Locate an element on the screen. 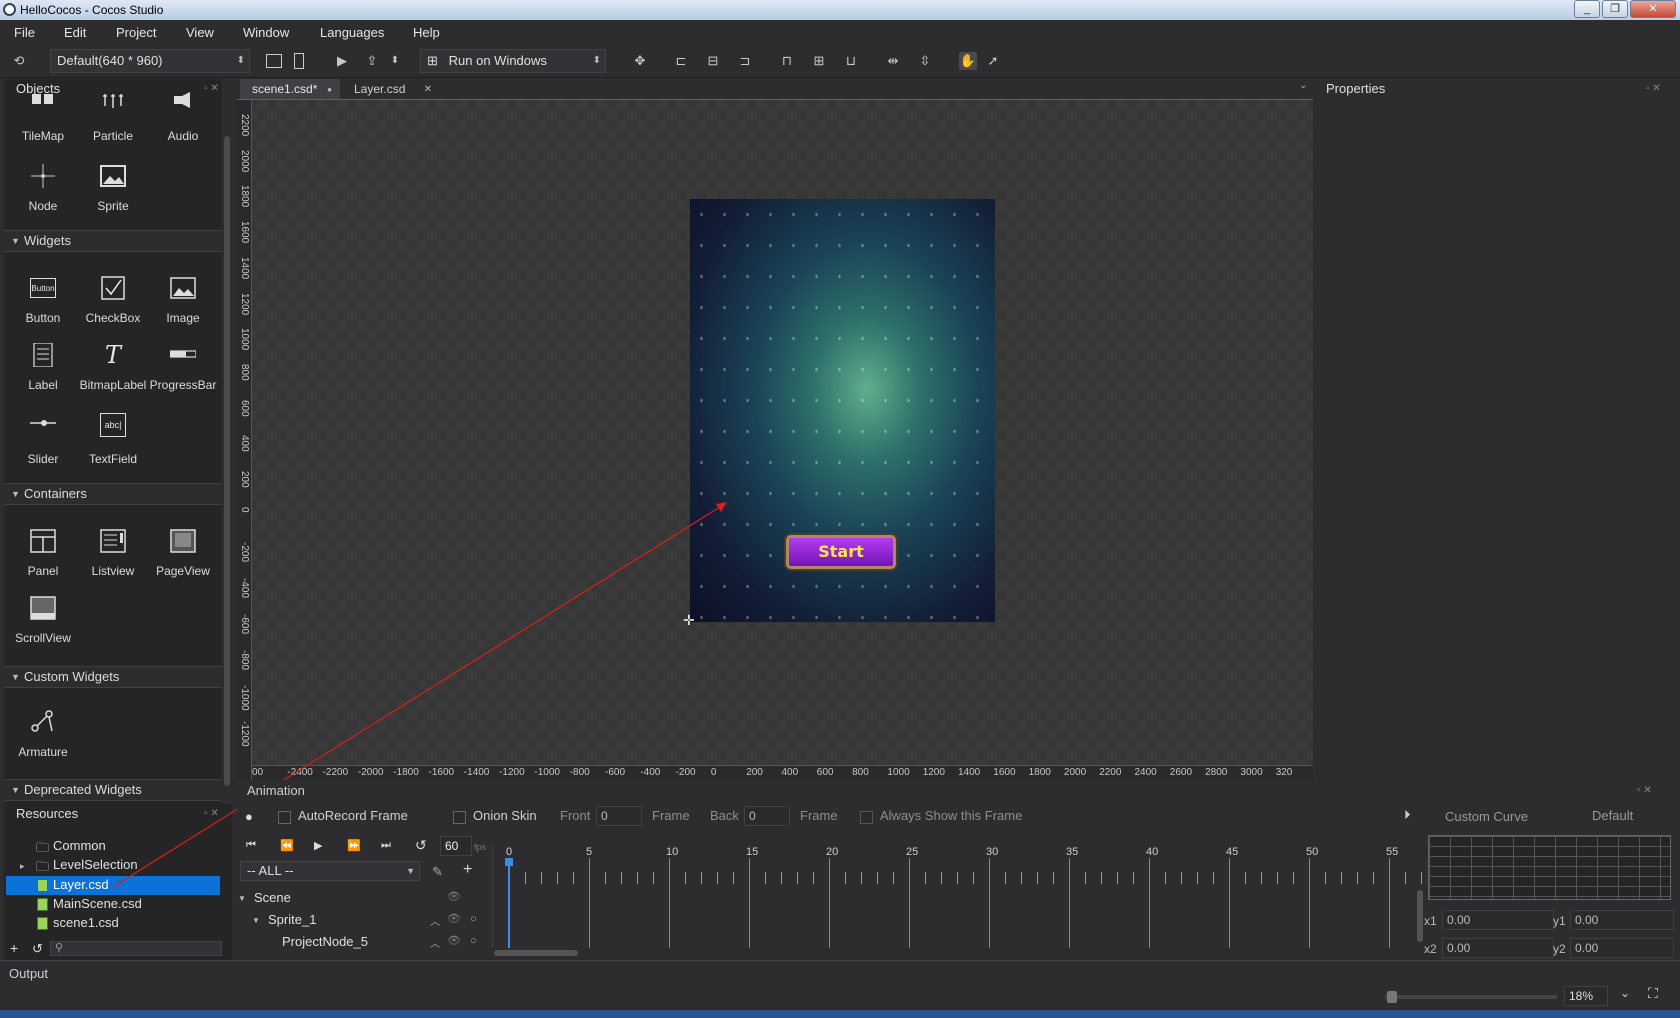 This screenshot has height=1018, width=1680. playhead-handle is located at coordinates (509, 862).